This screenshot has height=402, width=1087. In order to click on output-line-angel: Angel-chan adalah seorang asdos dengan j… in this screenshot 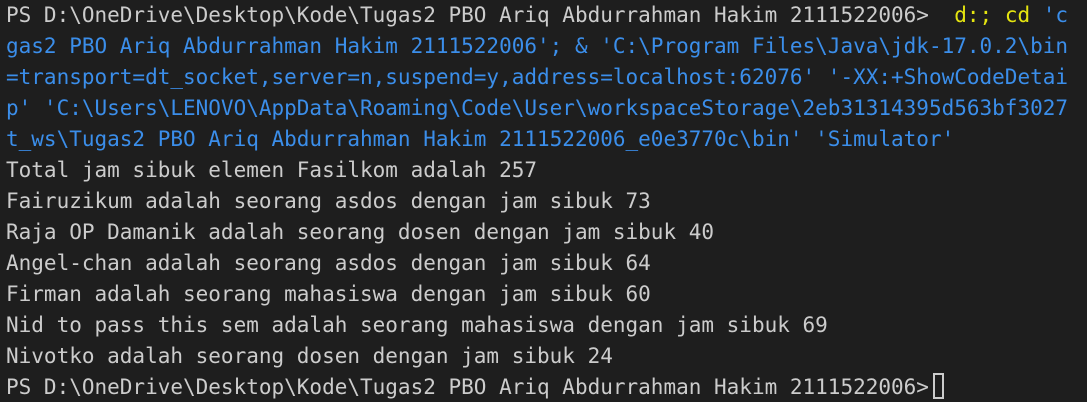, I will do `click(328, 263)`.